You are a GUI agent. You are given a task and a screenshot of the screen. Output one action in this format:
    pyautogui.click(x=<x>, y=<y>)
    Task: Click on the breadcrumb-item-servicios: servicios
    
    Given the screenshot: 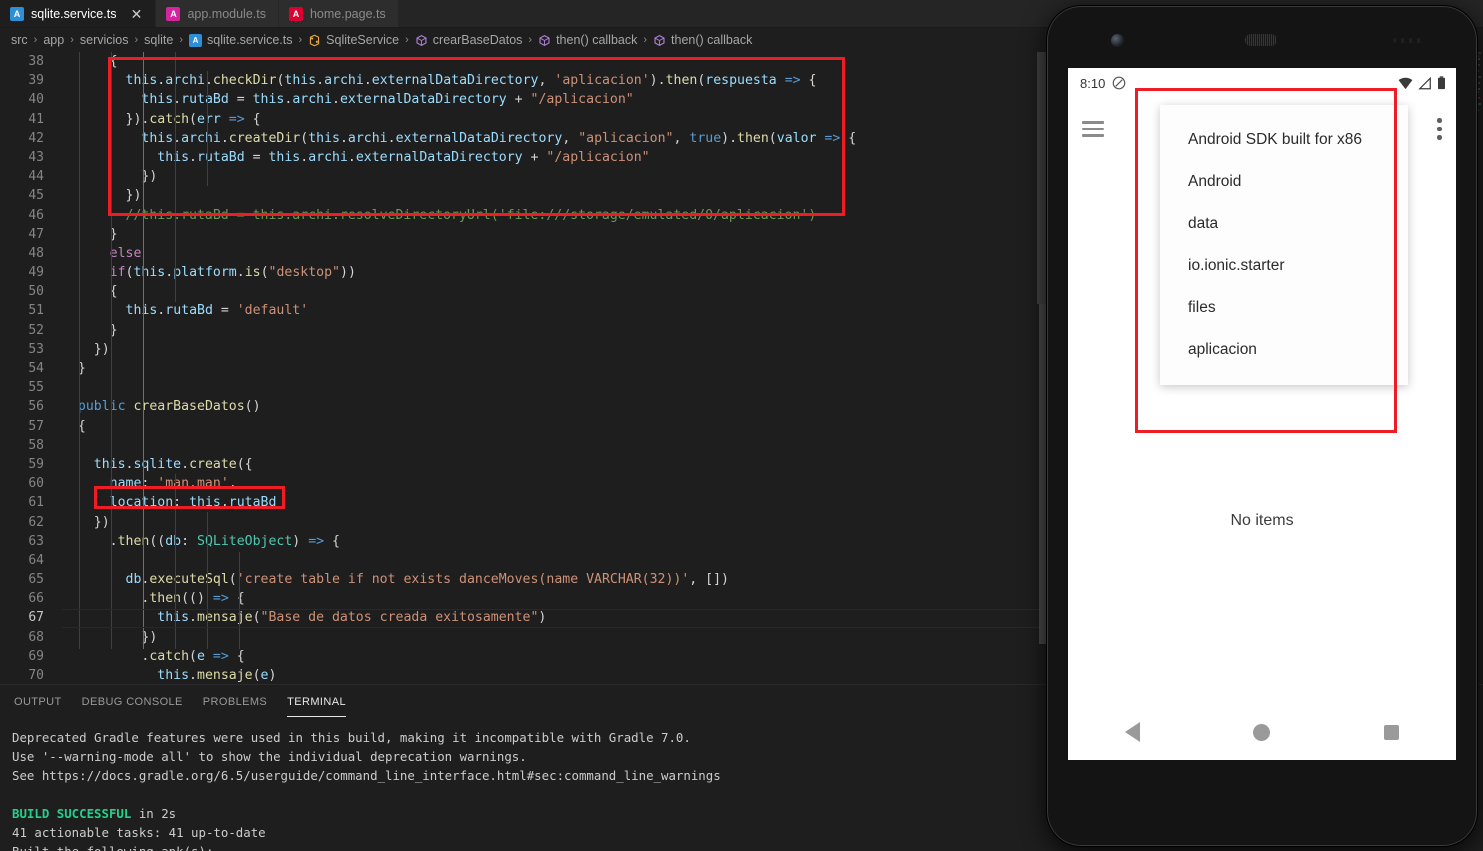 What is the action you would take?
    pyautogui.click(x=104, y=40)
    